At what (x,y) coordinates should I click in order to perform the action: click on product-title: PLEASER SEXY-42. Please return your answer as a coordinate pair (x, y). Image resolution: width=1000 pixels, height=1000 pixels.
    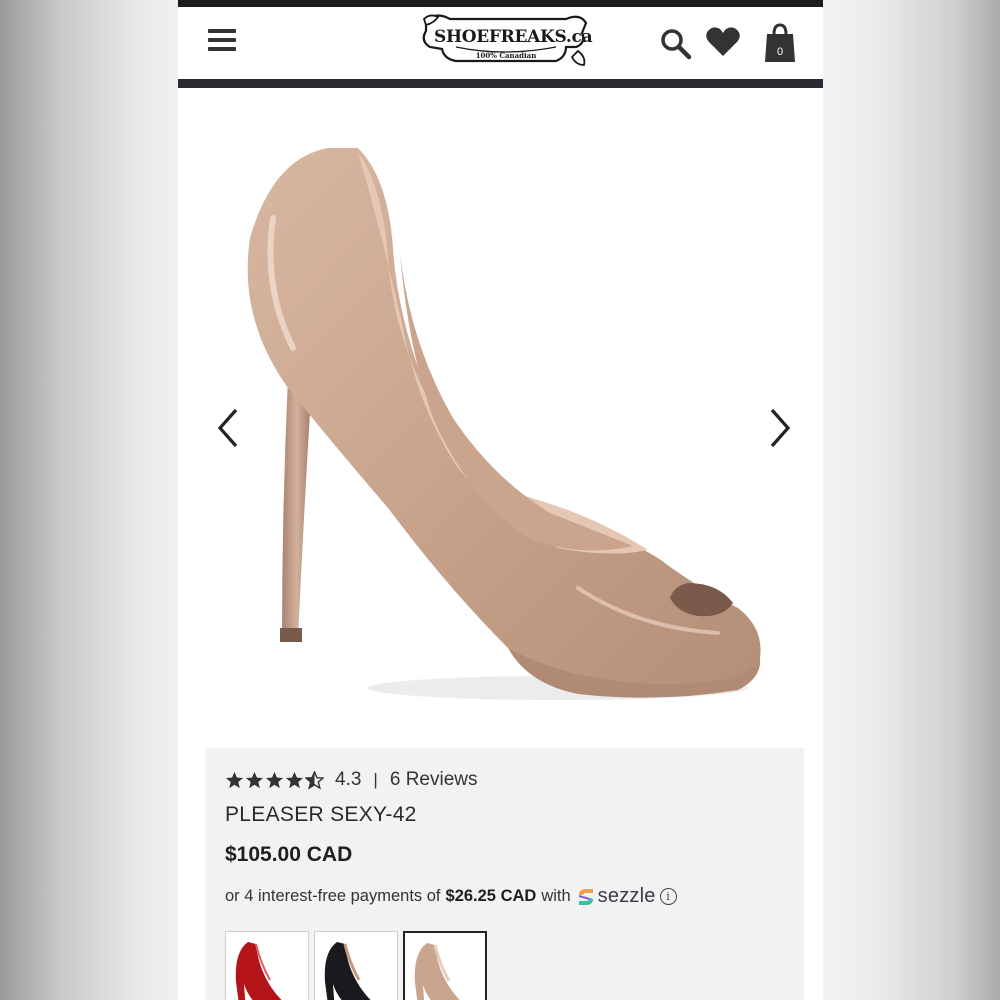
    Looking at the image, I should click on (321, 814).